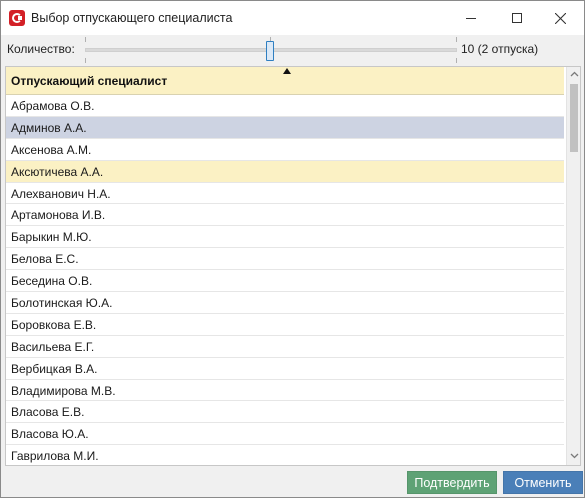  Describe the element at coordinates (50, 434) in the screenshot. I see `specialist-name: Власова Ю.А.` at that location.